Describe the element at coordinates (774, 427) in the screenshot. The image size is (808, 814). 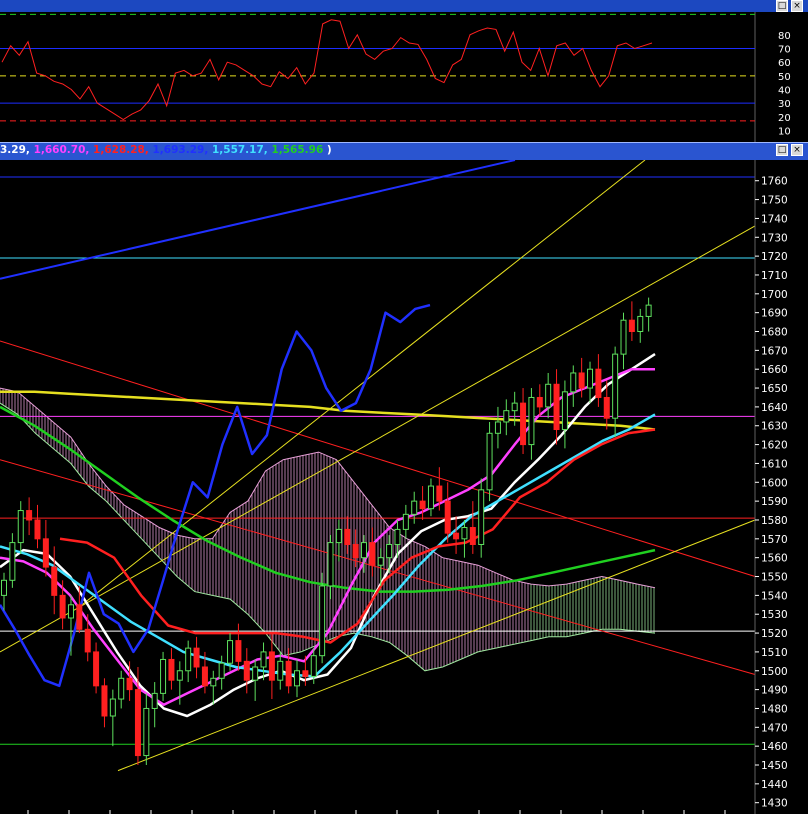
I see `price-tick-label-20: 1630` at that location.